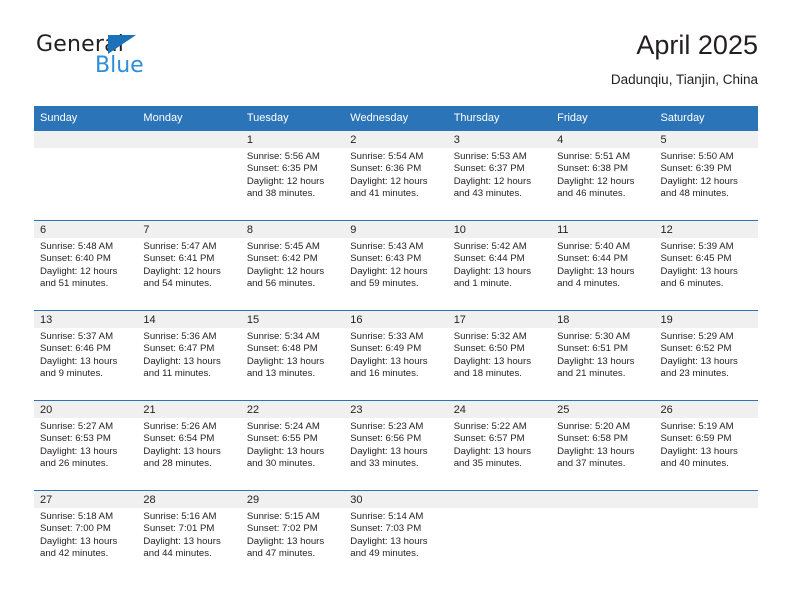 The width and height of the screenshot is (792, 612). Describe the element at coordinates (593, 349) in the screenshot. I see `sunset-time: Sunset: 6:51 PM` at that location.